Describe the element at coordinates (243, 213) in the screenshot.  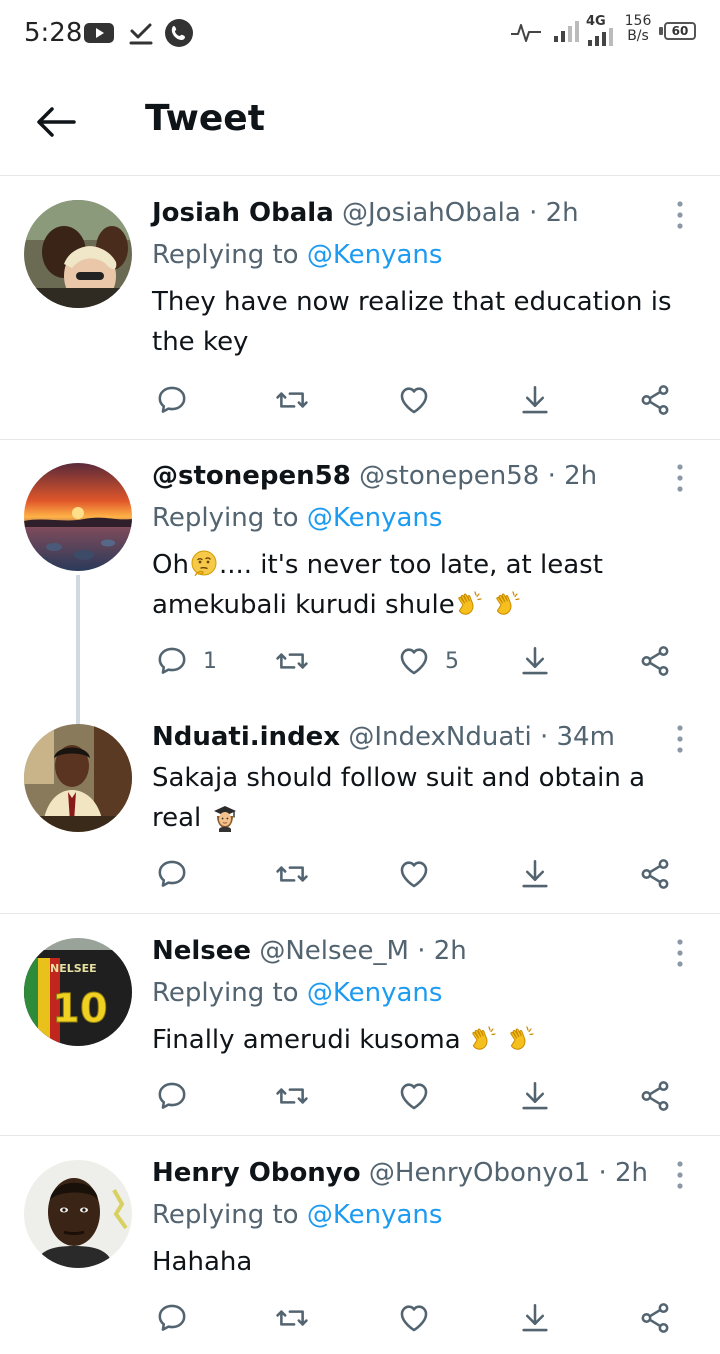
I see `display-name: Josiah Obala` at that location.